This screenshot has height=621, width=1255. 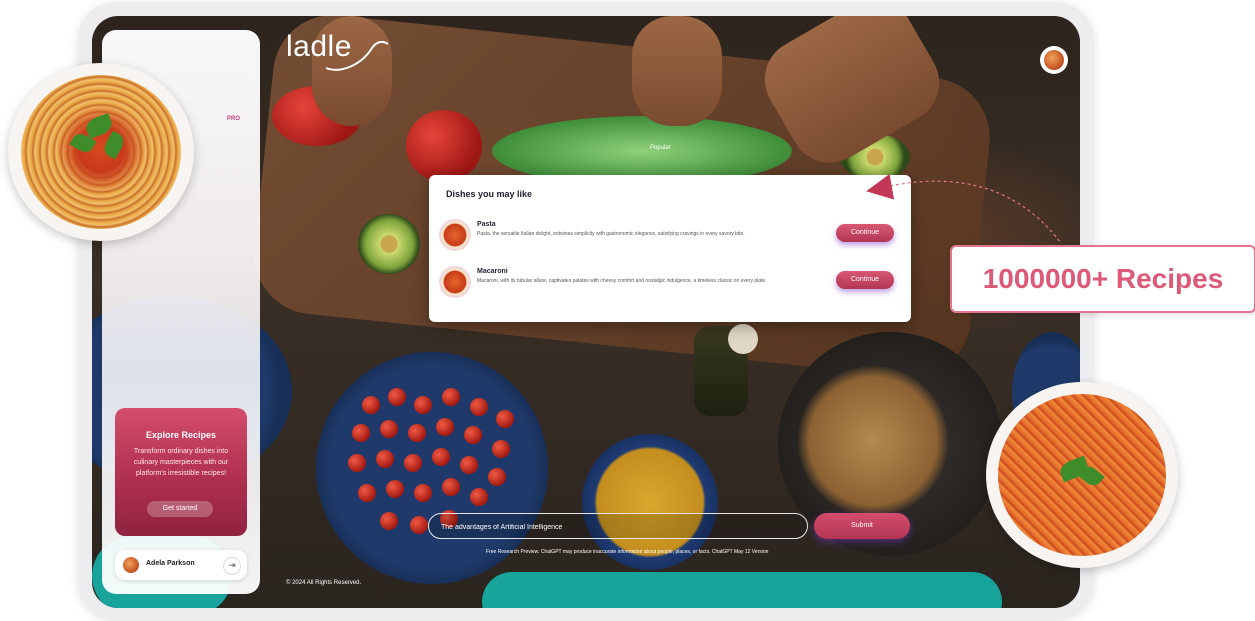 What do you see at coordinates (444, 146) in the screenshot?
I see `red-pepper` at bounding box center [444, 146].